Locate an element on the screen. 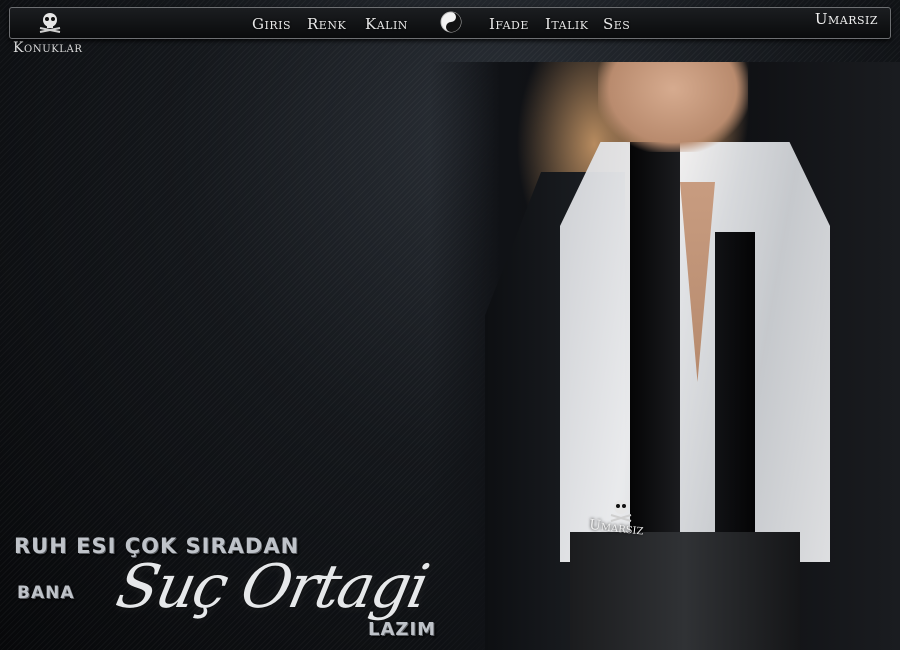  nav-link-renk: Renk is located at coordinates (326, 24).